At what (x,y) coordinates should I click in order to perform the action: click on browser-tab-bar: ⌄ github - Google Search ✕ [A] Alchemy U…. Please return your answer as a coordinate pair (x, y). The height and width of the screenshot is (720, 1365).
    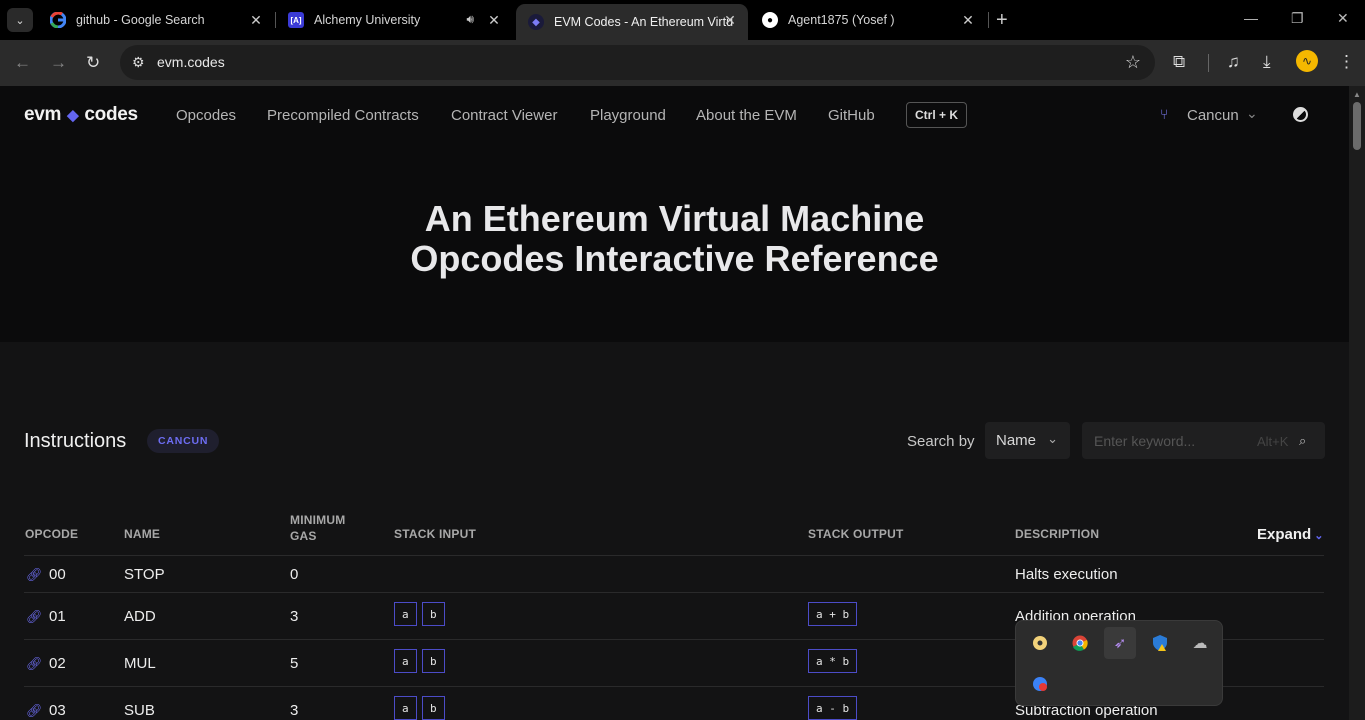
    Looking at the image, I should click on (682, 20).